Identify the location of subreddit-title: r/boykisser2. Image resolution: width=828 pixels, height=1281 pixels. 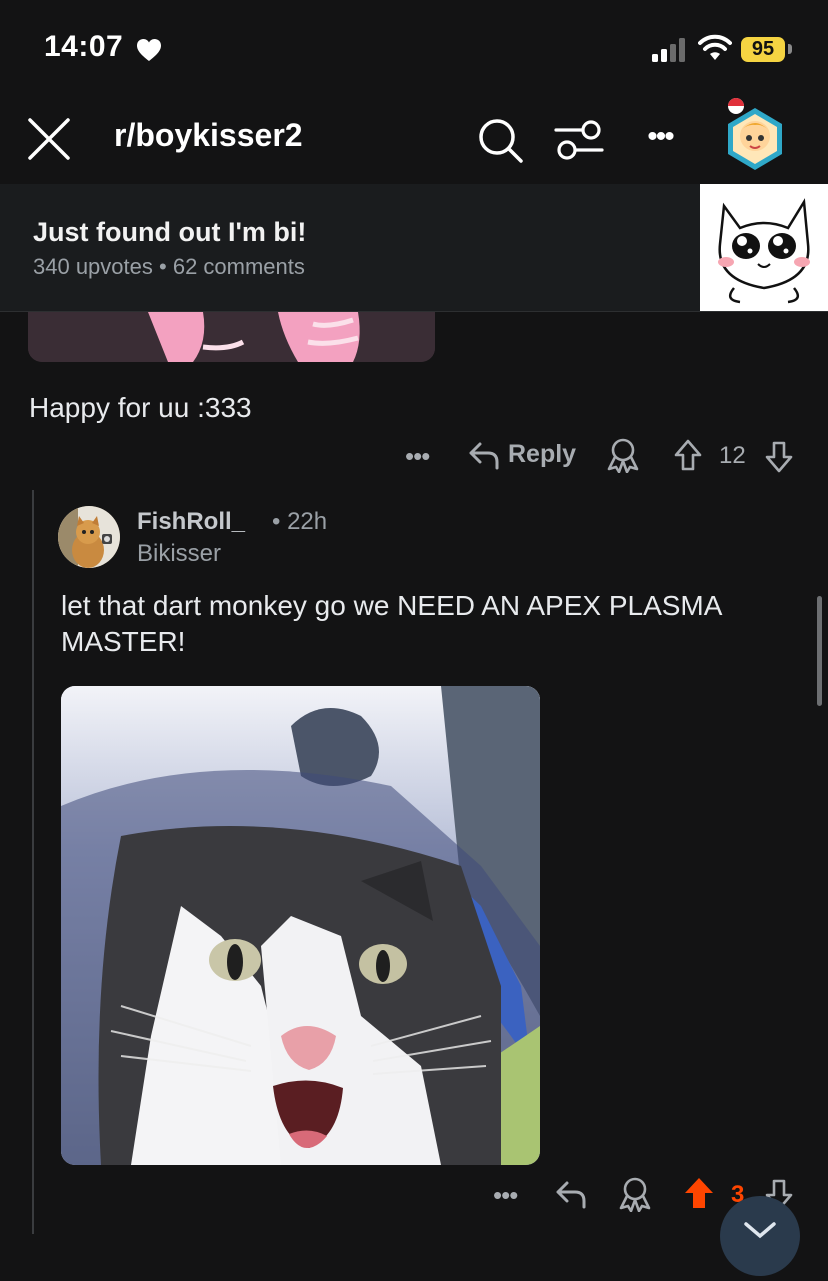
(208, 135).